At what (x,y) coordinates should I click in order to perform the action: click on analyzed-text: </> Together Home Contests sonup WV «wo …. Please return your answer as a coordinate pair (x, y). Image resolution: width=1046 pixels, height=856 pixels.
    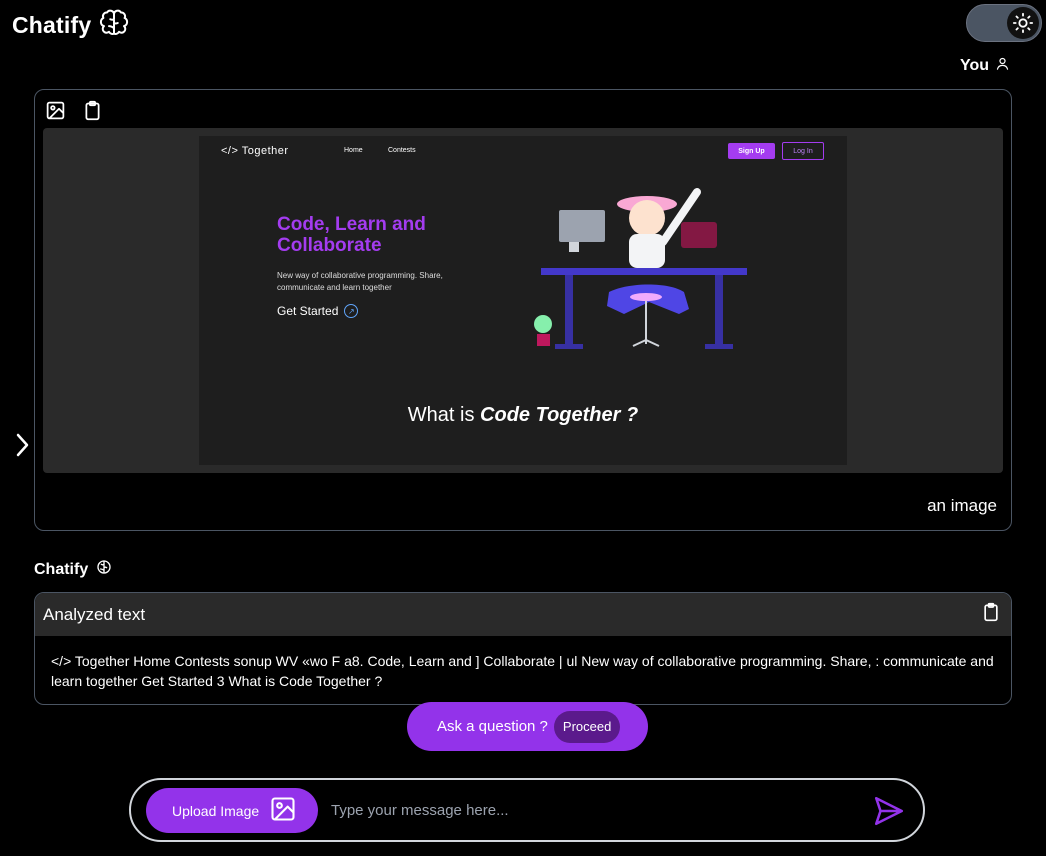
    Looking at the image, I should click on (522, 671).